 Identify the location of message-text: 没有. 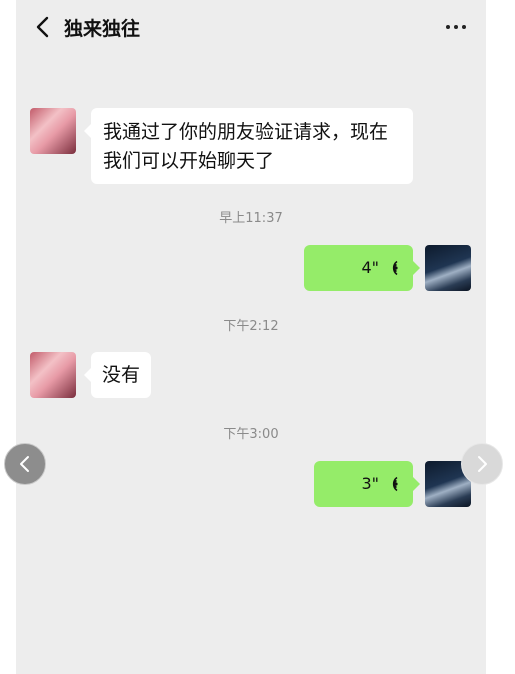
(121, 375).